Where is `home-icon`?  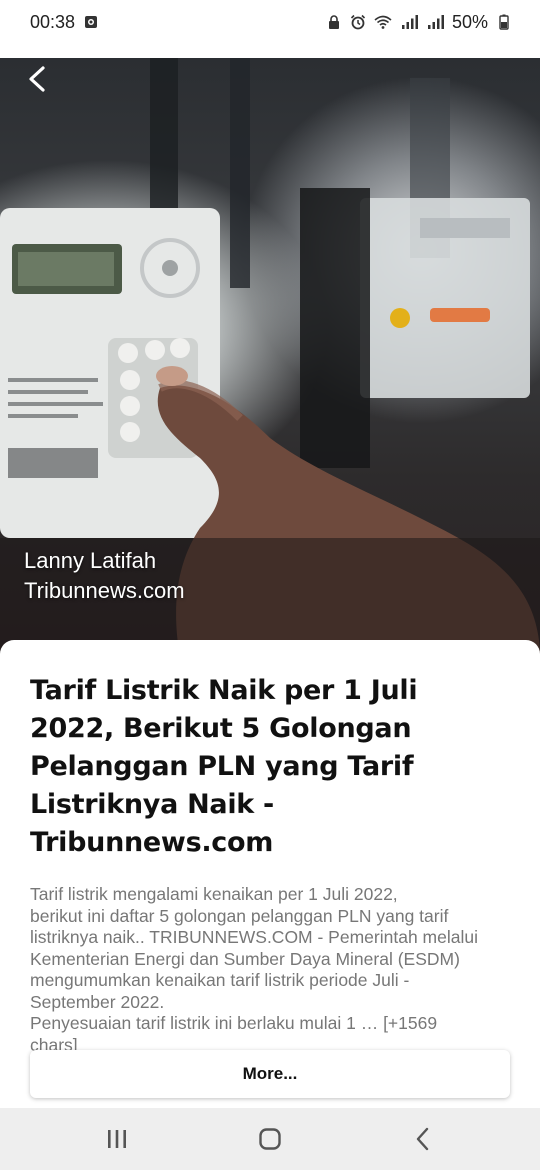
home-icon is located at coordinates (270, 1139).